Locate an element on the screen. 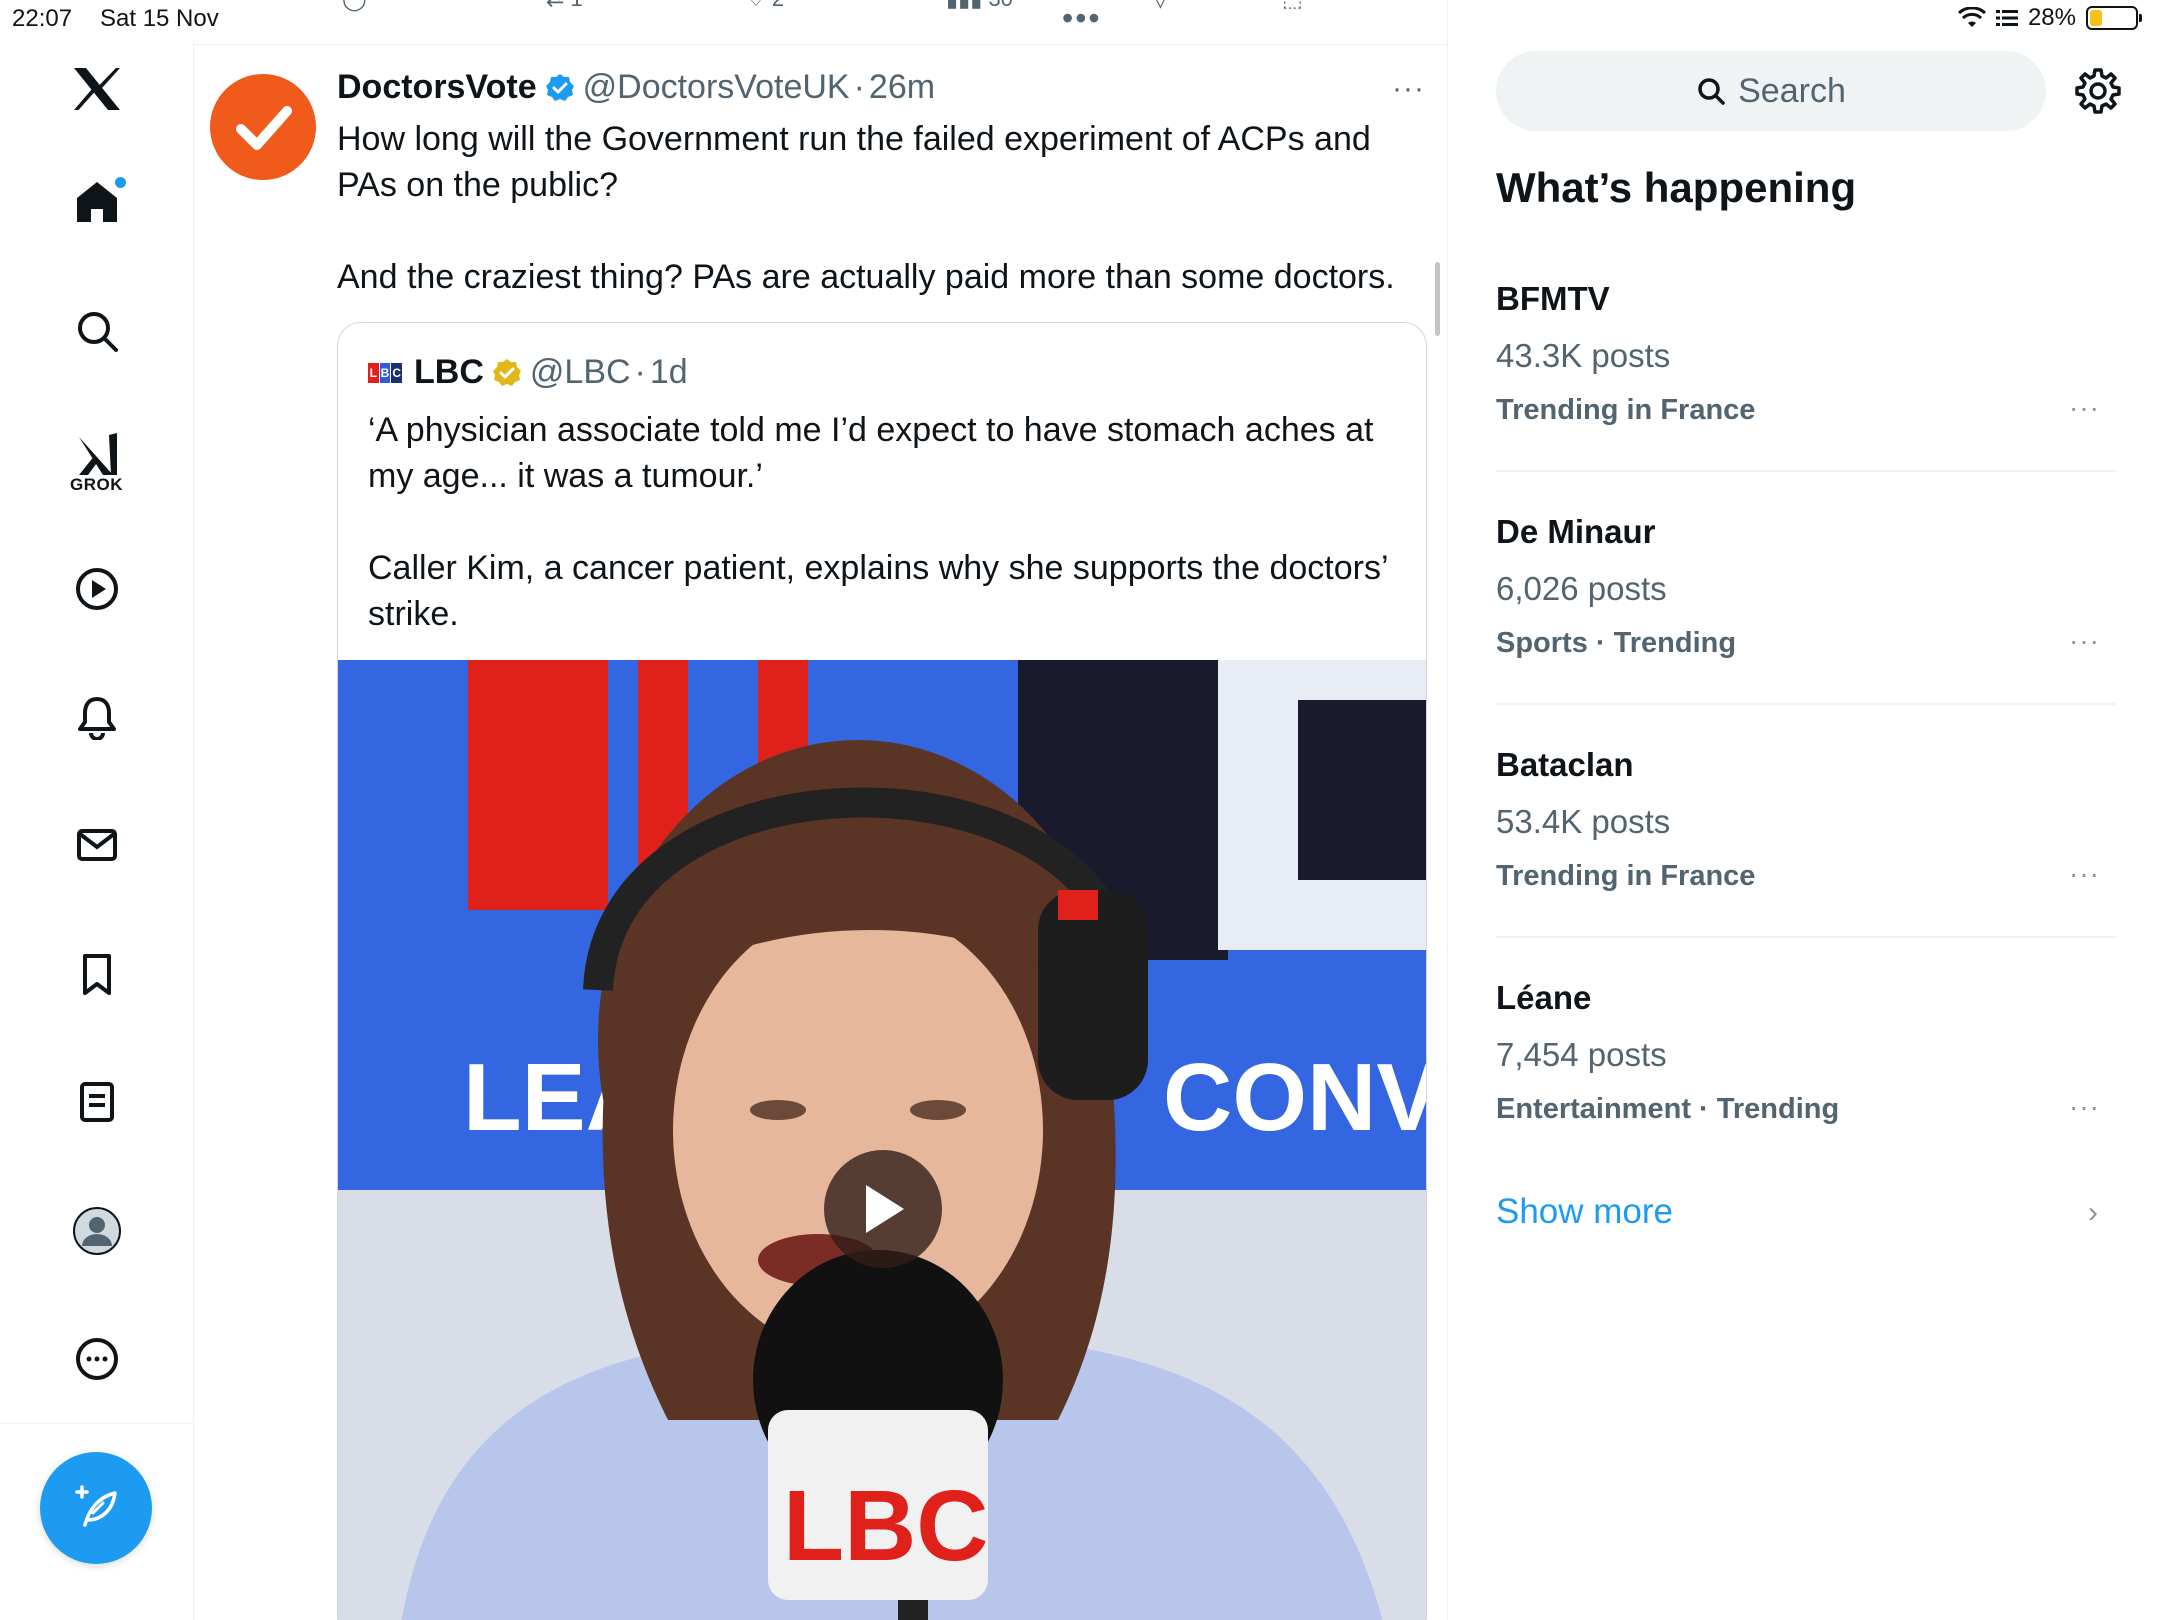  tweet-author-name: DoctorsVote is located at coordinates (437, 87).